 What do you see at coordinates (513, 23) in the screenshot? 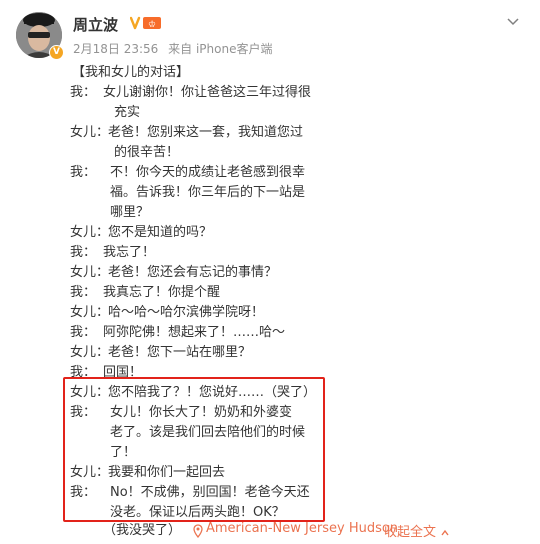
I see `chevron-down-icon` at bounding box center [513, 23].